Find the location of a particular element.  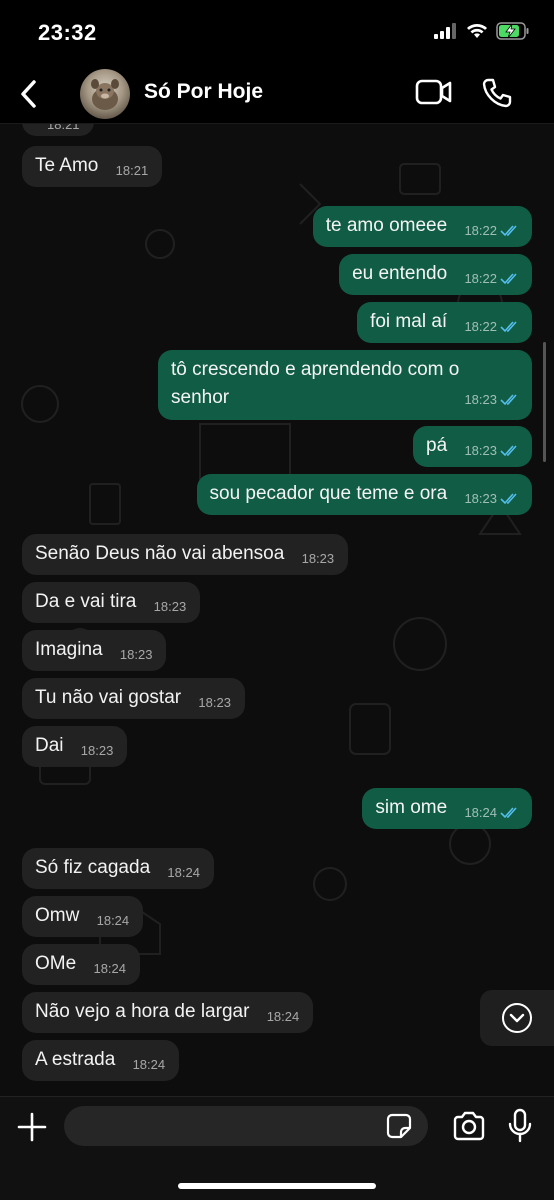

message-input-bar is located at coordinates (277, 1148).